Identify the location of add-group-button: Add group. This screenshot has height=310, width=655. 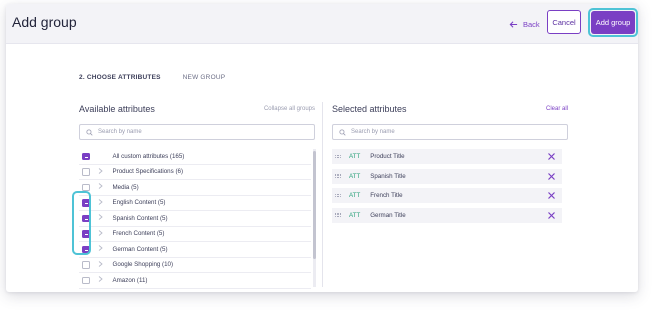
(613, 22).